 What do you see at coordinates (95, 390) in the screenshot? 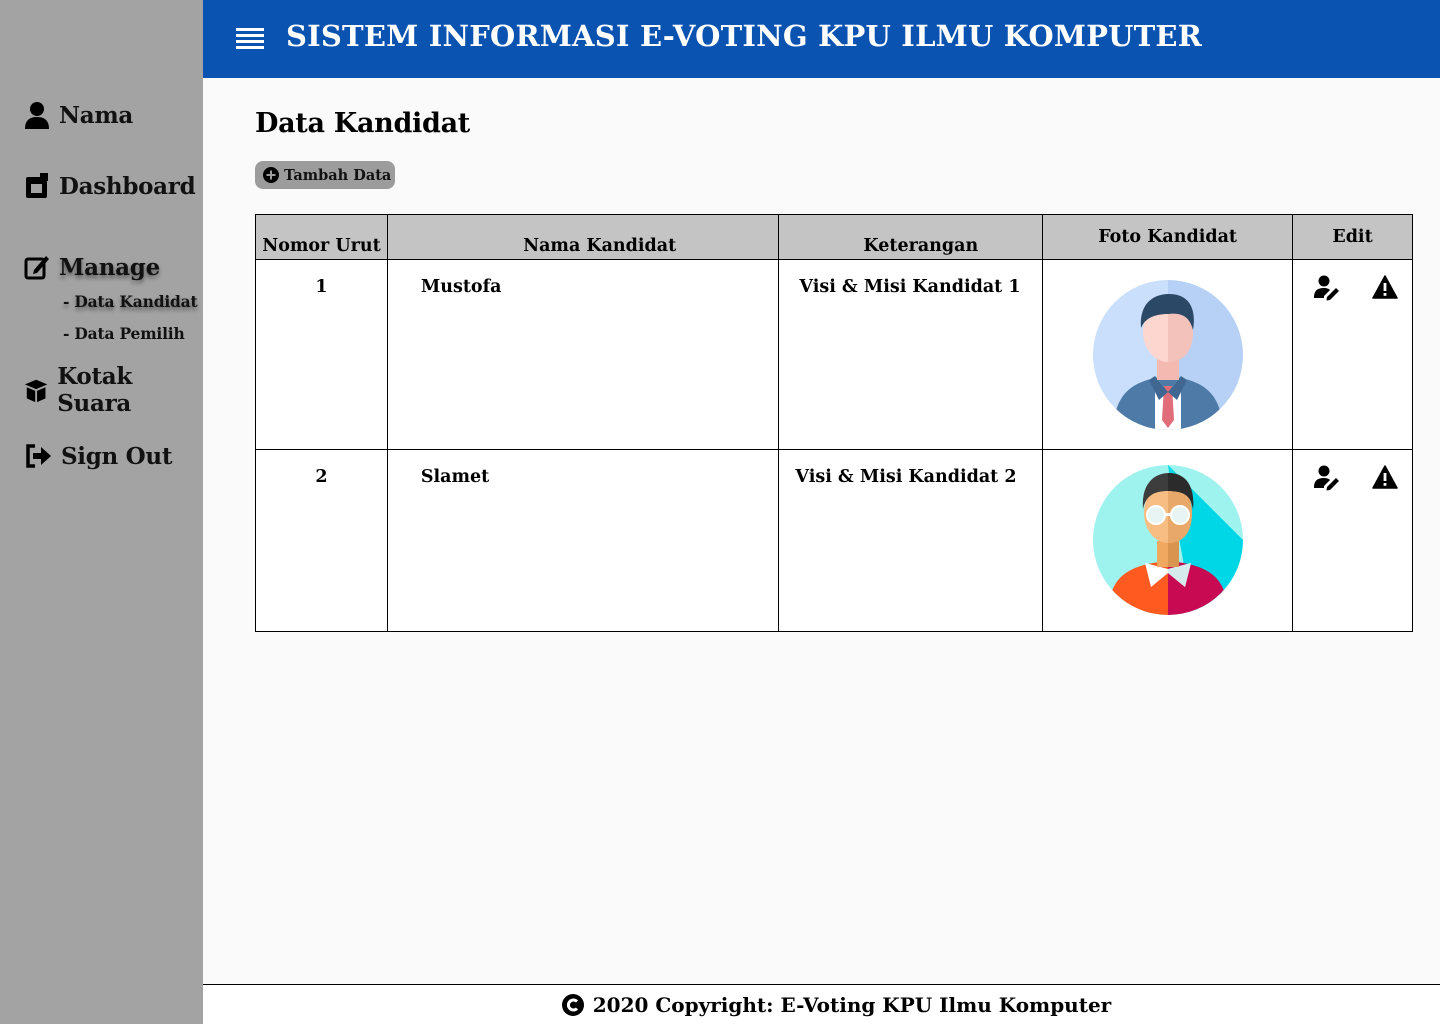
I see `sidebar-item-label: Kotak Suara` at bounding box center [95, 390].